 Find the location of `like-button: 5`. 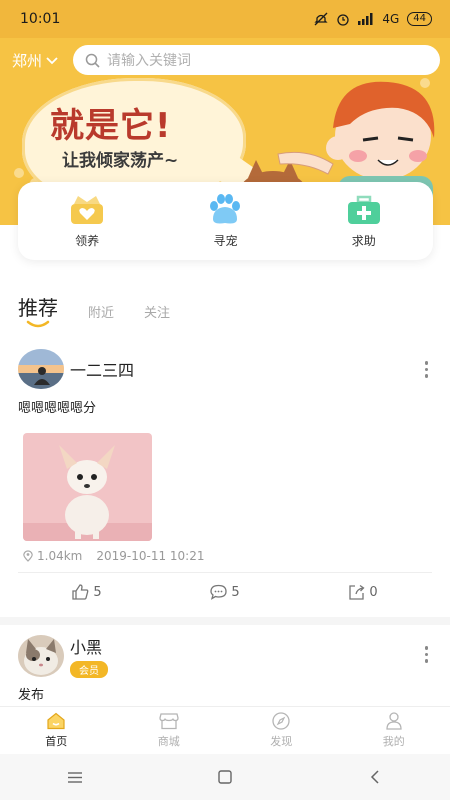

like-button: 5 is located at coordinates (87, 592).